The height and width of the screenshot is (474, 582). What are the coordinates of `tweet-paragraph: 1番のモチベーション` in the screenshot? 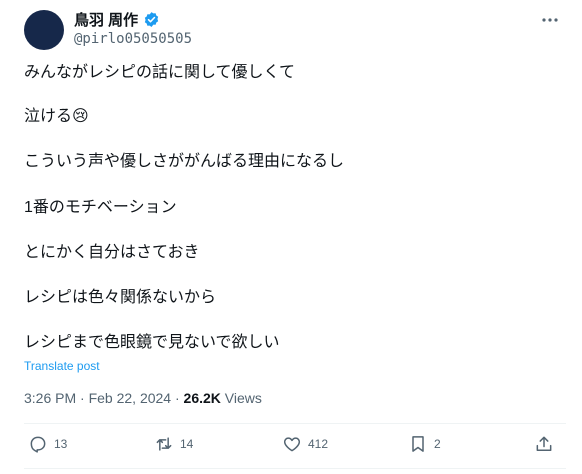 It's located at (100, 207).